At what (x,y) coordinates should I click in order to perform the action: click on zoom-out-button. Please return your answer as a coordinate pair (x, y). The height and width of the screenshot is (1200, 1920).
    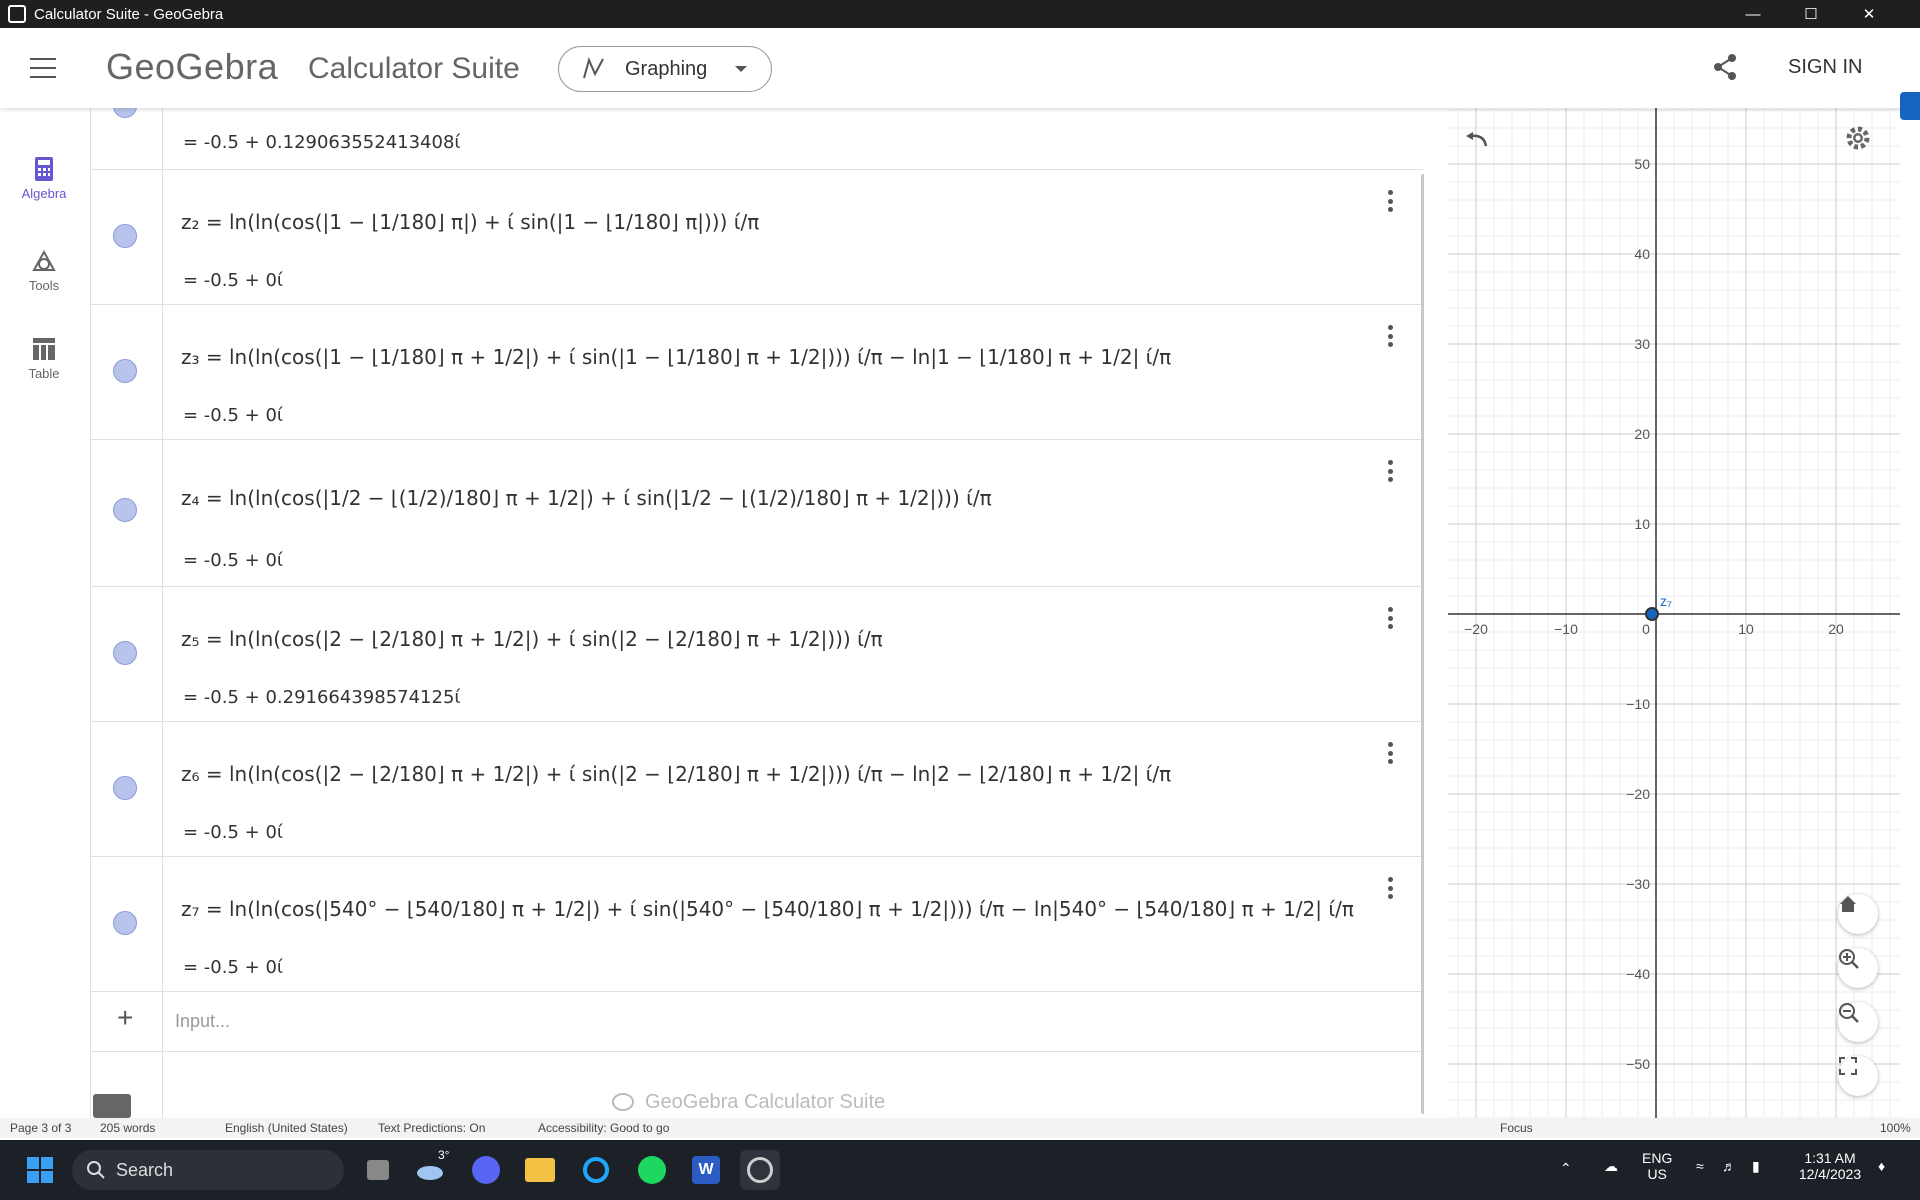
    Looking at the image, I should click on (1858, 1022).